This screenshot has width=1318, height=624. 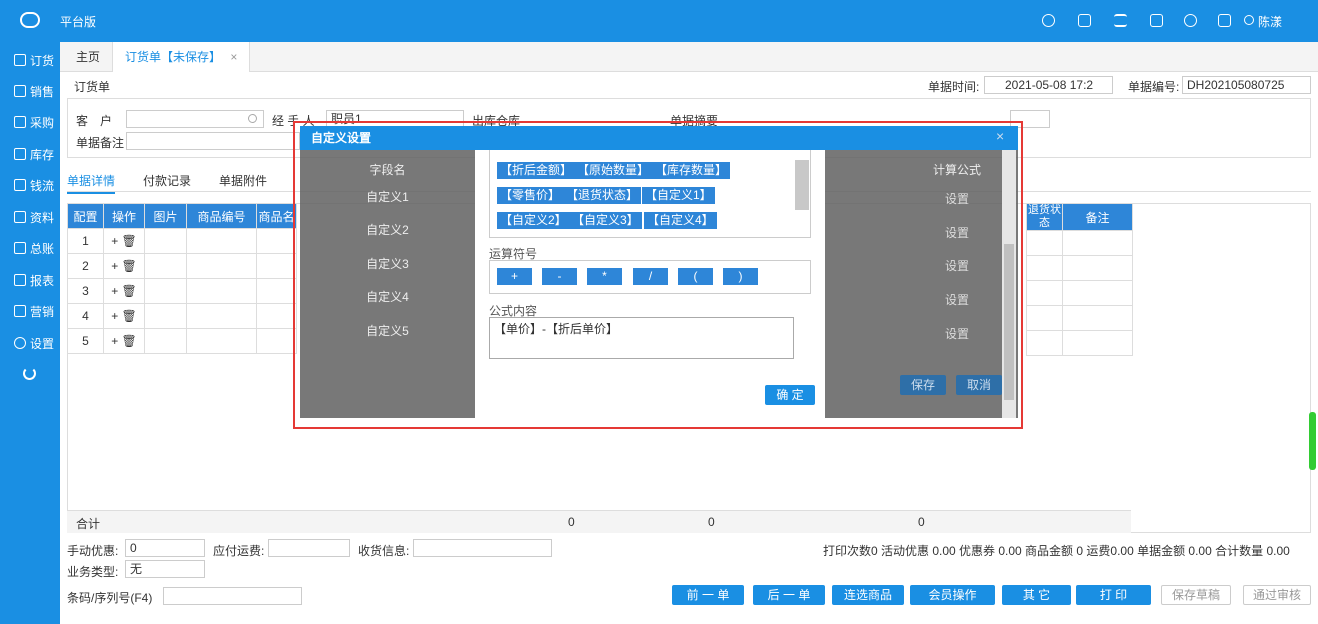 What do you see at coordinates (30, 154) in the screenshot?
I see `sidebar-item-stock: 库存` at bounding box center [30, 154].